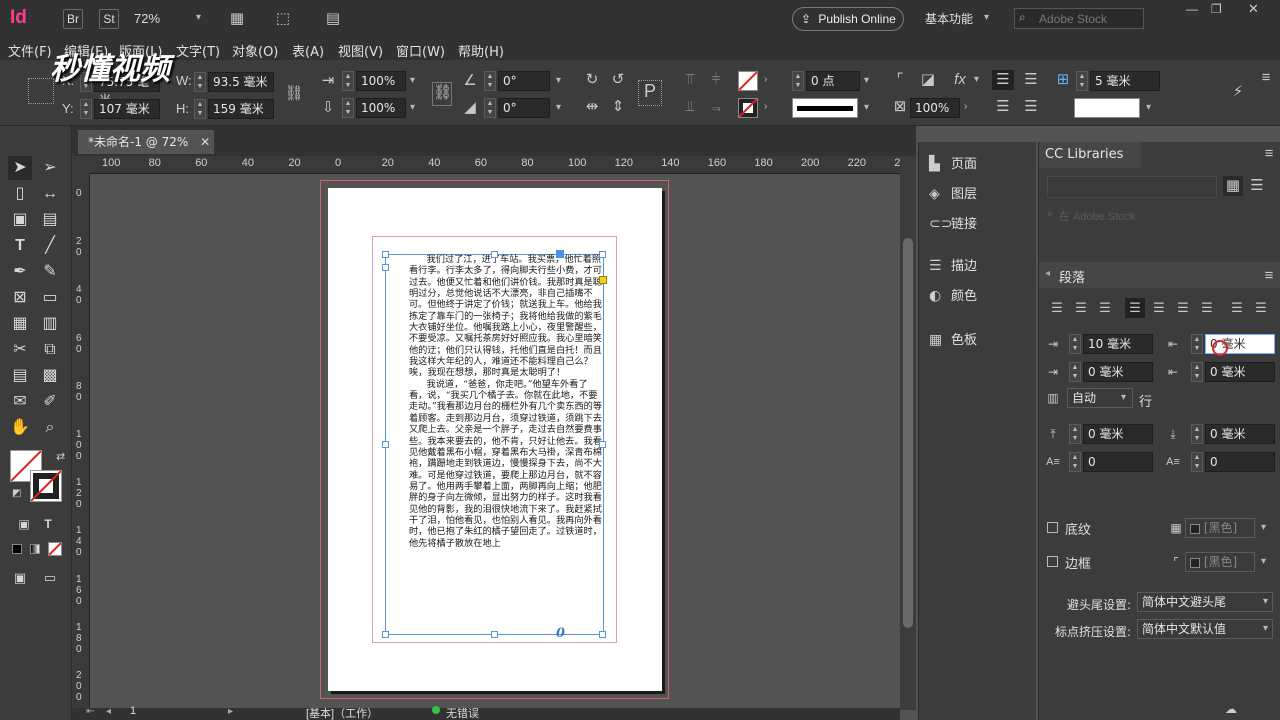  What do you see at coordinates (1082, 81) in the screenshot?
I see `column-gap-stepper: ▲ ▼` at bounding box center [1082, 81].